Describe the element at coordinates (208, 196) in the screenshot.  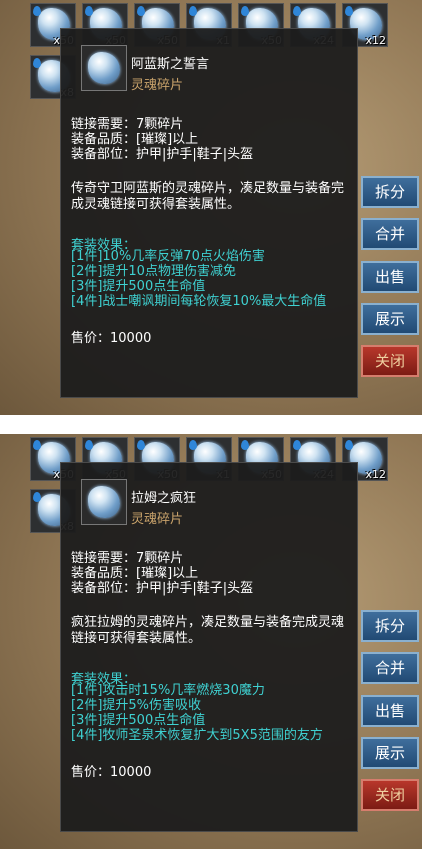
I see `item-description: 传奇守卫阿蓝斯的灵魂碎片，凑足数量与装备完成灵魂链接可获得套装属性。` at that location.